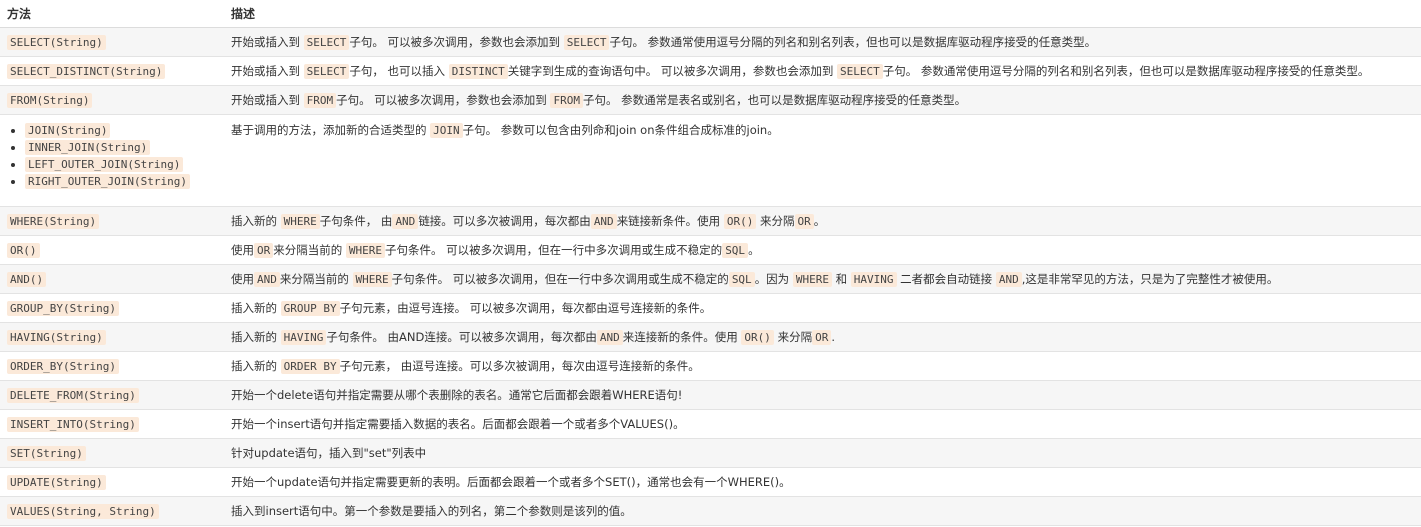 Image resolution: width=1421 pixels, height=527 pixels. What do you see at coordinates (104, 164) in the screenshot?
I see `method-code: LEFT_OUTER_JOIN(String)` at bounding box center [104, 164].